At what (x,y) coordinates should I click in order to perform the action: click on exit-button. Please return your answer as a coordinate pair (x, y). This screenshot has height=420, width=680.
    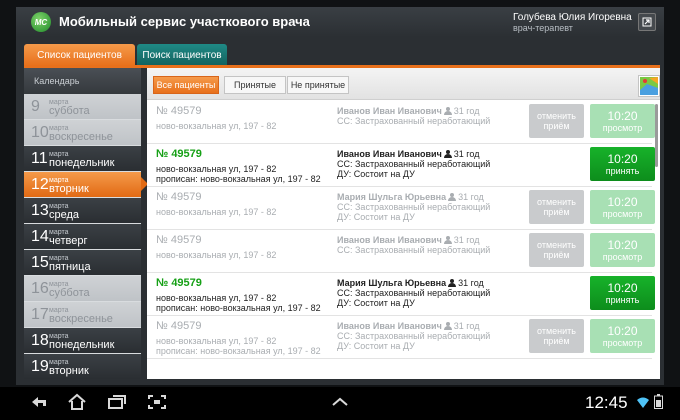
    Looking at the image, I should click on (647, 22).